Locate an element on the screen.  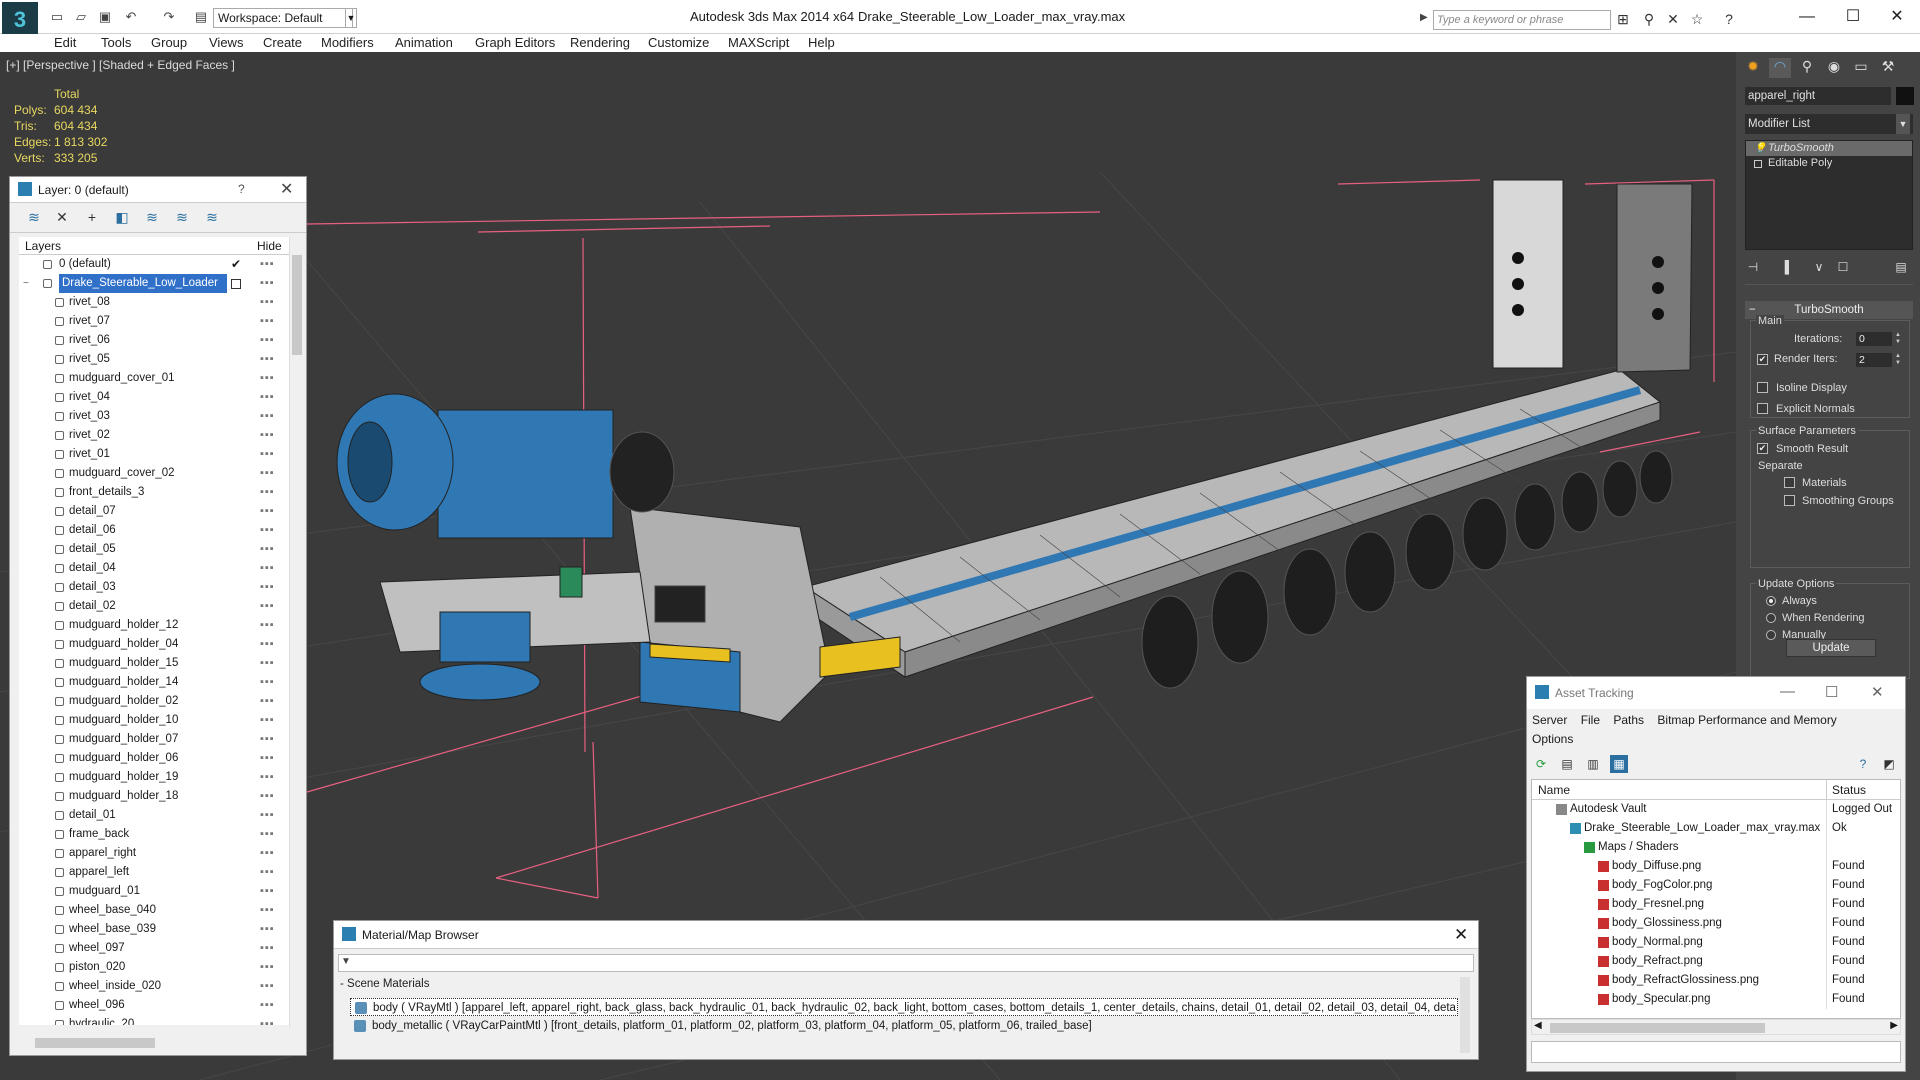
configure-sets-icon: ▤ is located at coordinates (1901, 267).